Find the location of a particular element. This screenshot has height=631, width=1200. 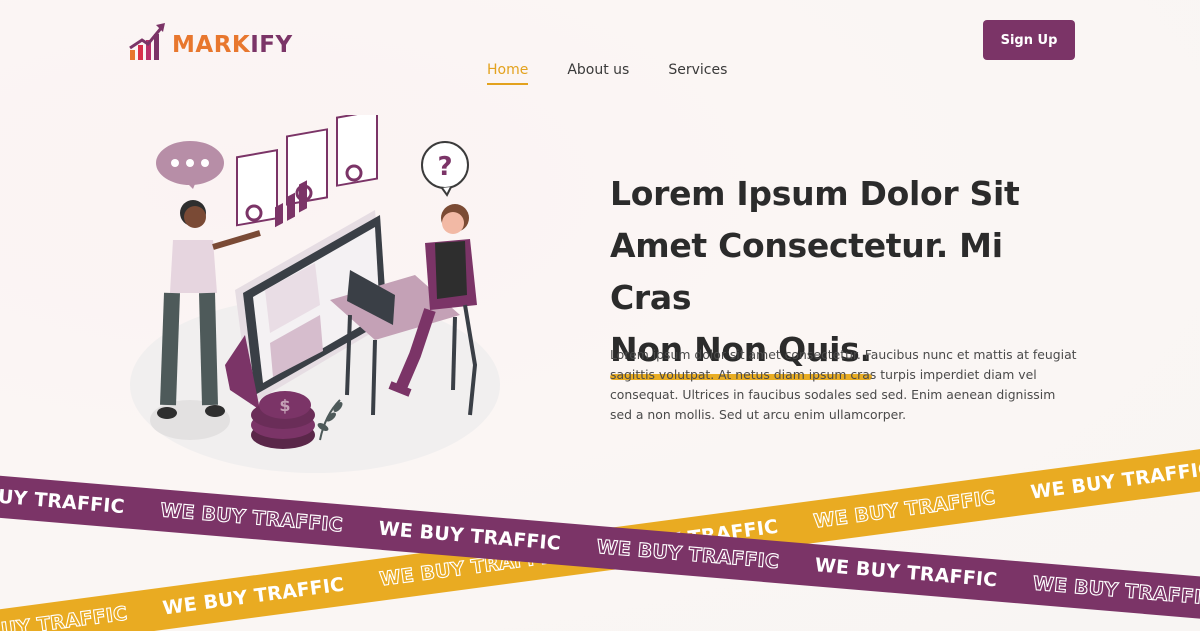

main-nav: Home About us Services is located at coordinates (607, 73).